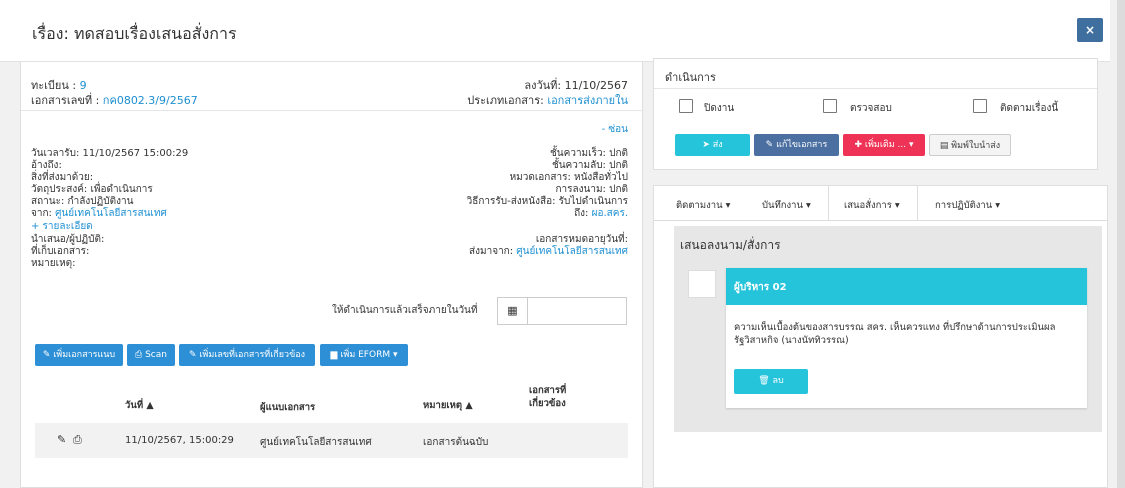 This screenshot has width=1125, height=488. I want to click on comment-text-line-2: รัฐวิสาหกิจ (นางนัททิวรรณ), so click(791, 340).